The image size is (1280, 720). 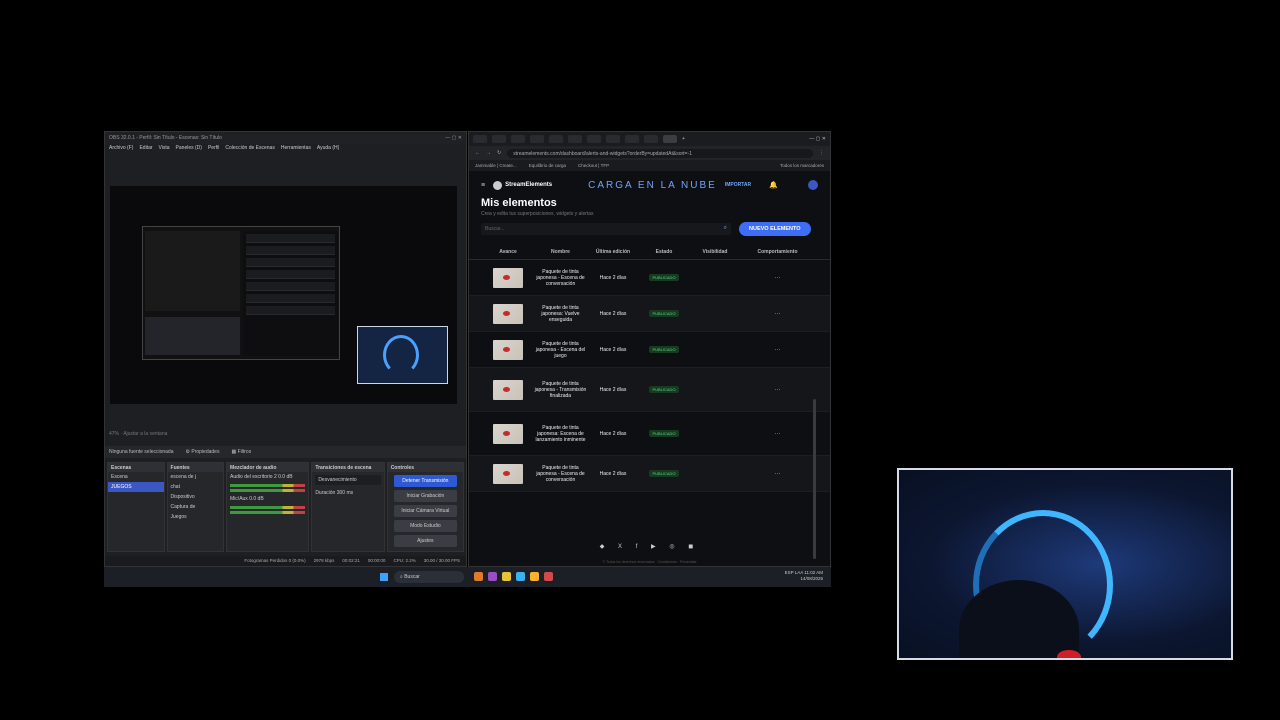 What do you see at coordinates (508, 252) in the screenshot?
I see `col-preview: Avance` at bounding box center [508, 252].